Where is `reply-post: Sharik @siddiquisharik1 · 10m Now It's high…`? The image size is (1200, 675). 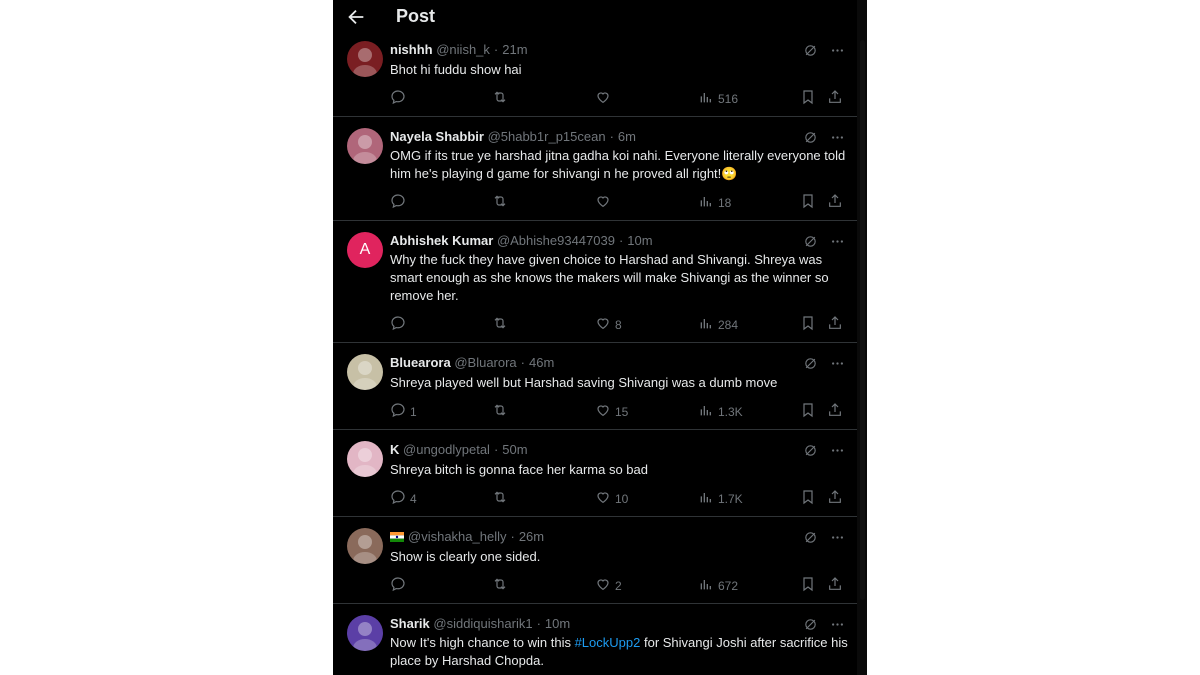 reply-post: Sharik @siddiquisharik1 · 10m Now It's high… is located at coordinates (595, 639).